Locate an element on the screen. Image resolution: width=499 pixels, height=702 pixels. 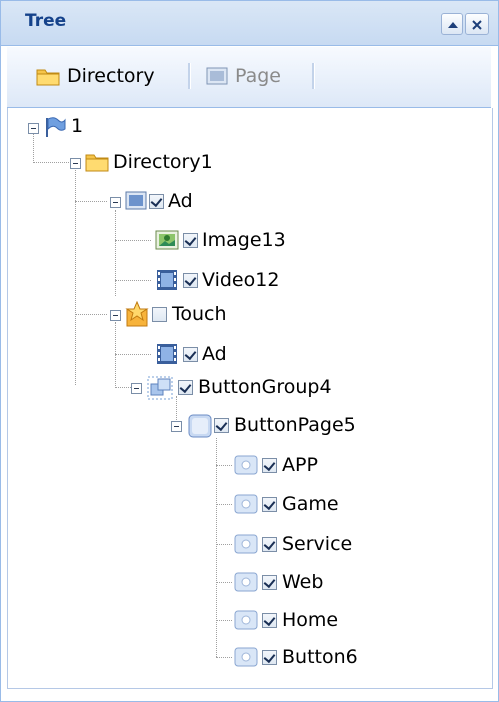
tree-node-label: Service is located at coordinates (317, 544).